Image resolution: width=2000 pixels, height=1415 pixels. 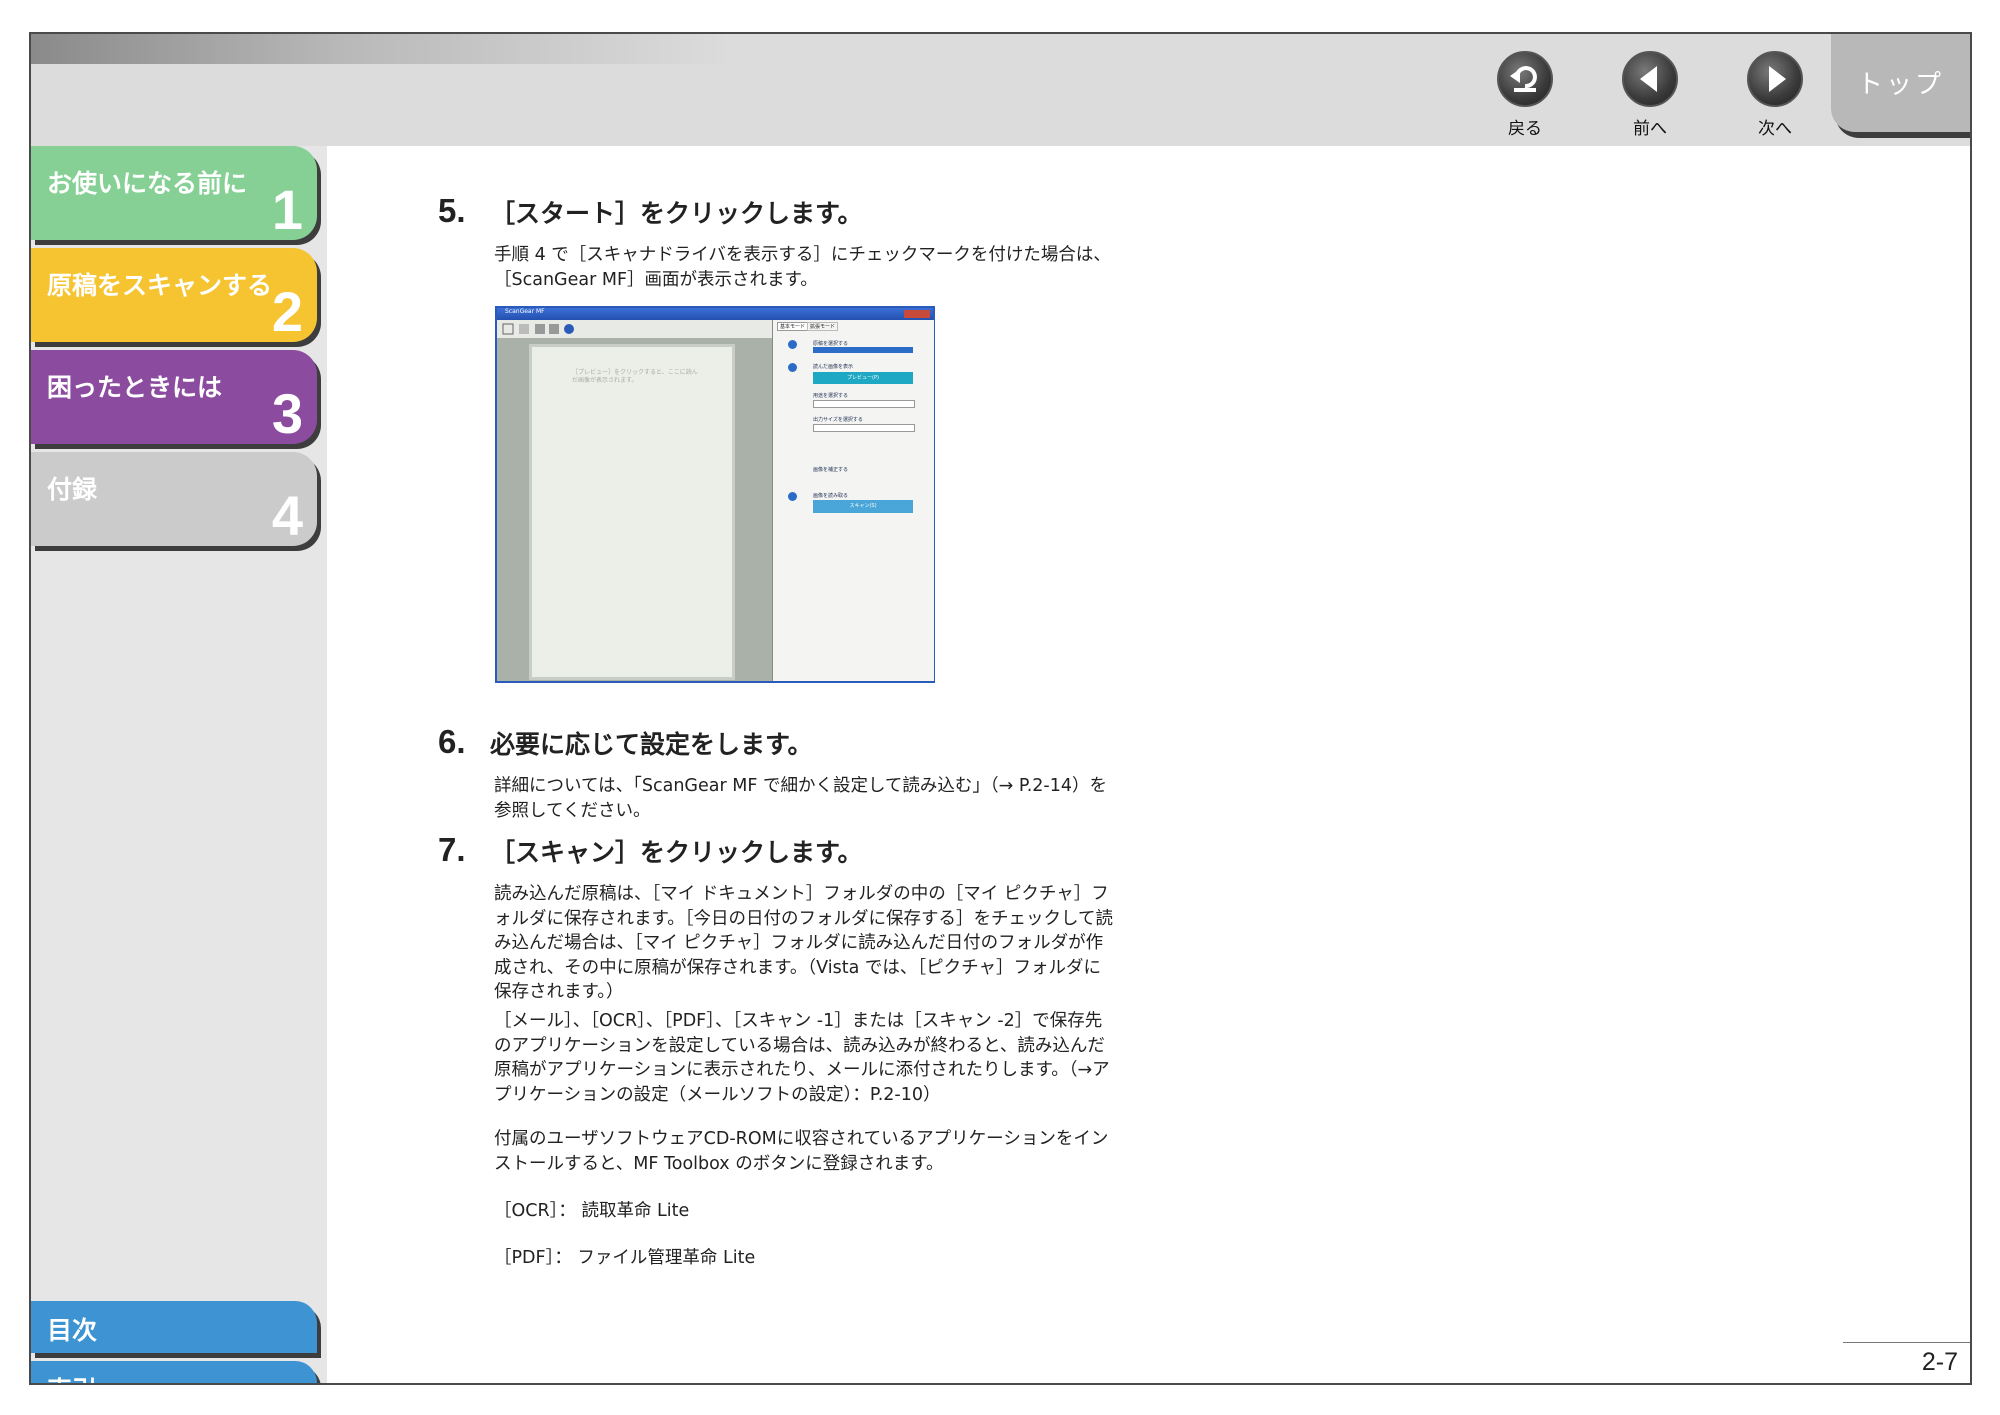 What do you see at coordinates (525, 311) in the screenshot?
I see `screenshot-title: ScanGear MF` at bounding box center [525, 311].